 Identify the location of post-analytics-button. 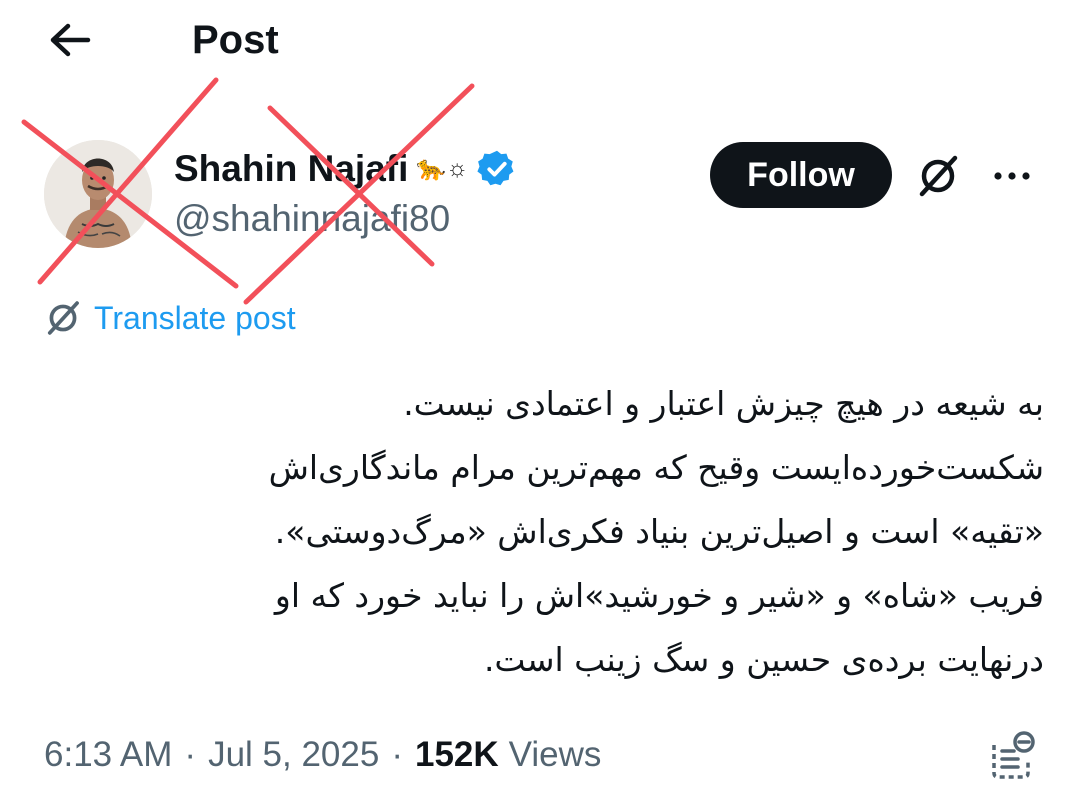
(1012, 755).